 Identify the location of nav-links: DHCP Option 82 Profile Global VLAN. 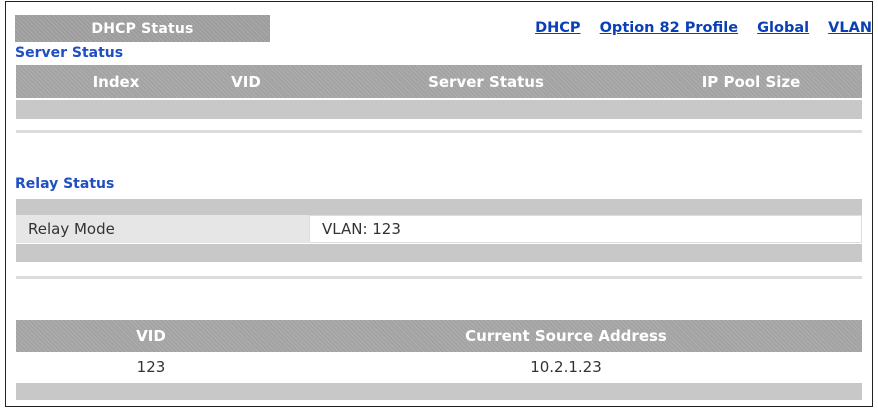
(696, 28).